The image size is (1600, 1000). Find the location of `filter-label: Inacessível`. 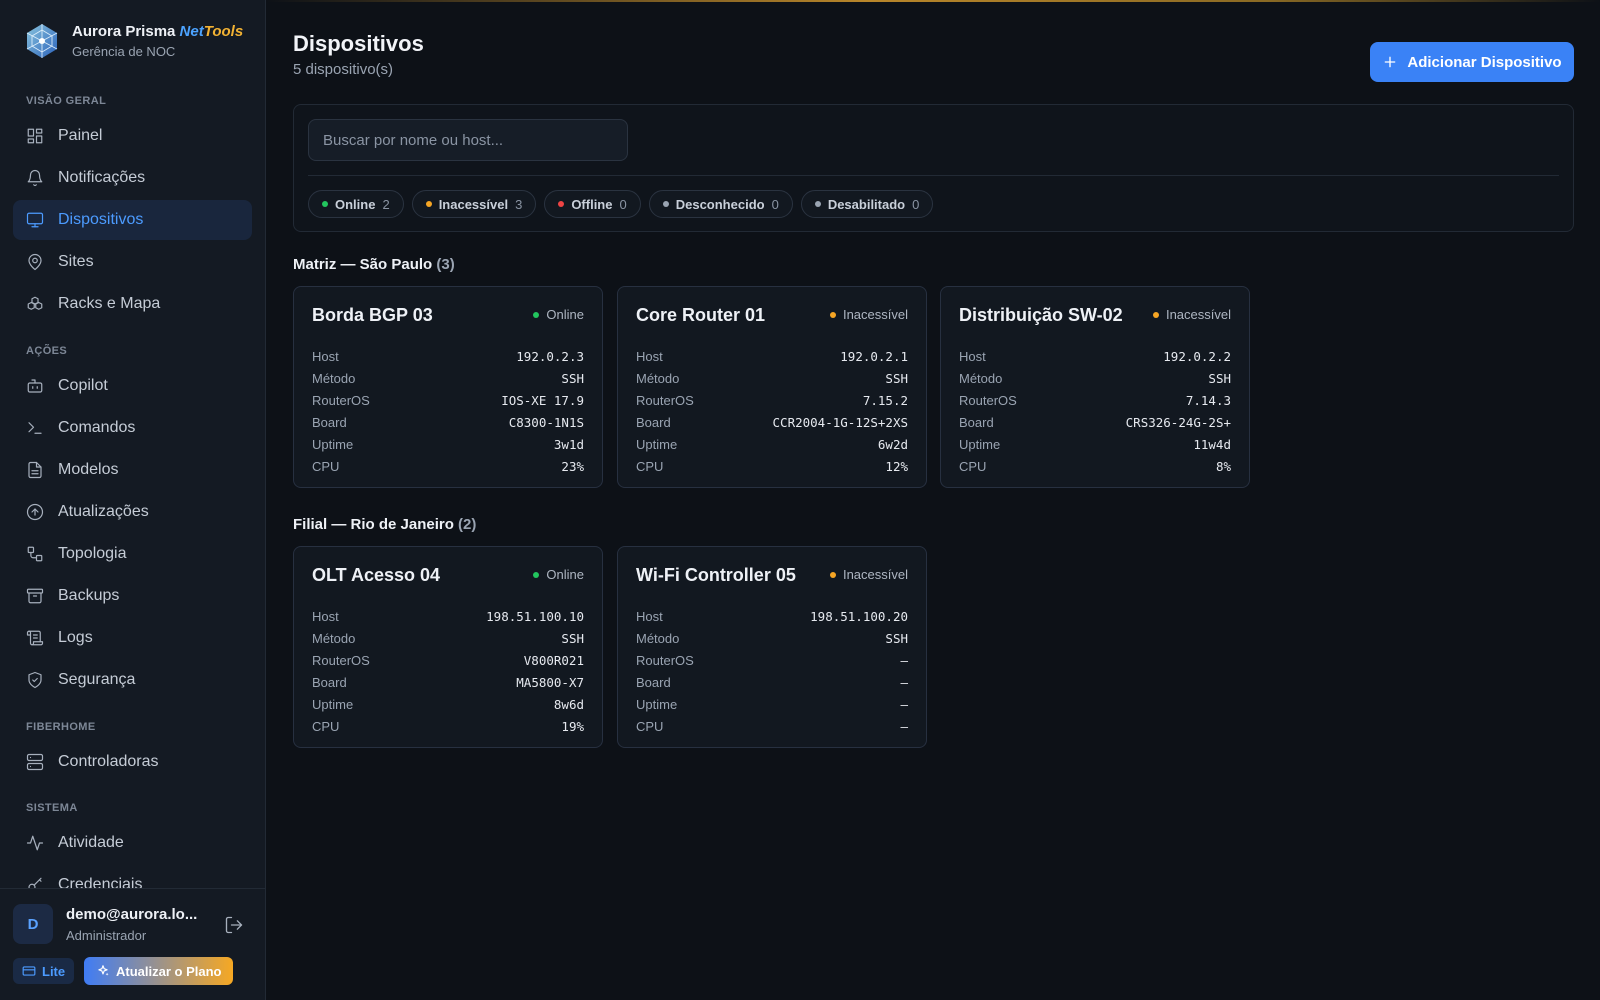

filter-label: Inacessível is located at coordinates (473, 204).